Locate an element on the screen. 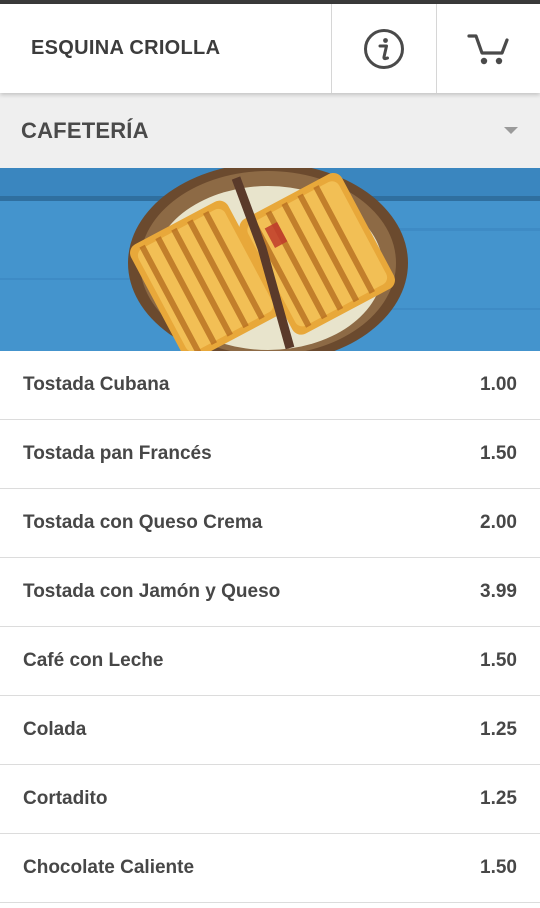 The image size is (540, 908). category-dropdown: CAFETERÍA is located at coordinates (270, 130).